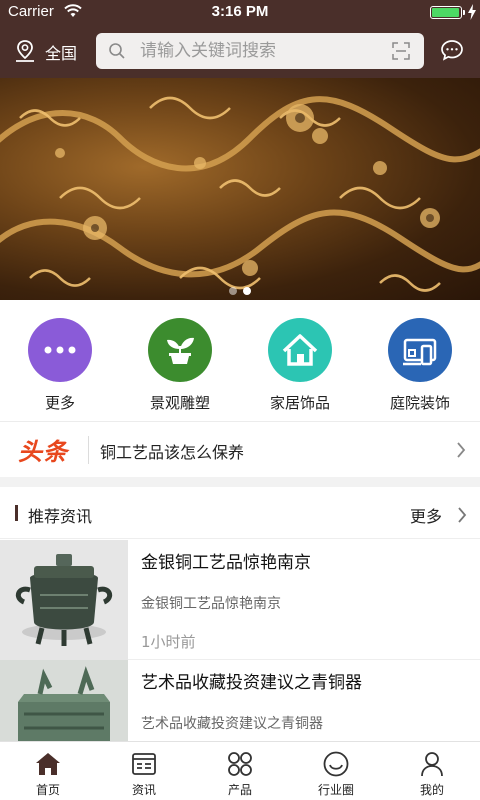  I want to click on news-summary: 艺术品收藏投资建议之青铜器, so click(232, 724).